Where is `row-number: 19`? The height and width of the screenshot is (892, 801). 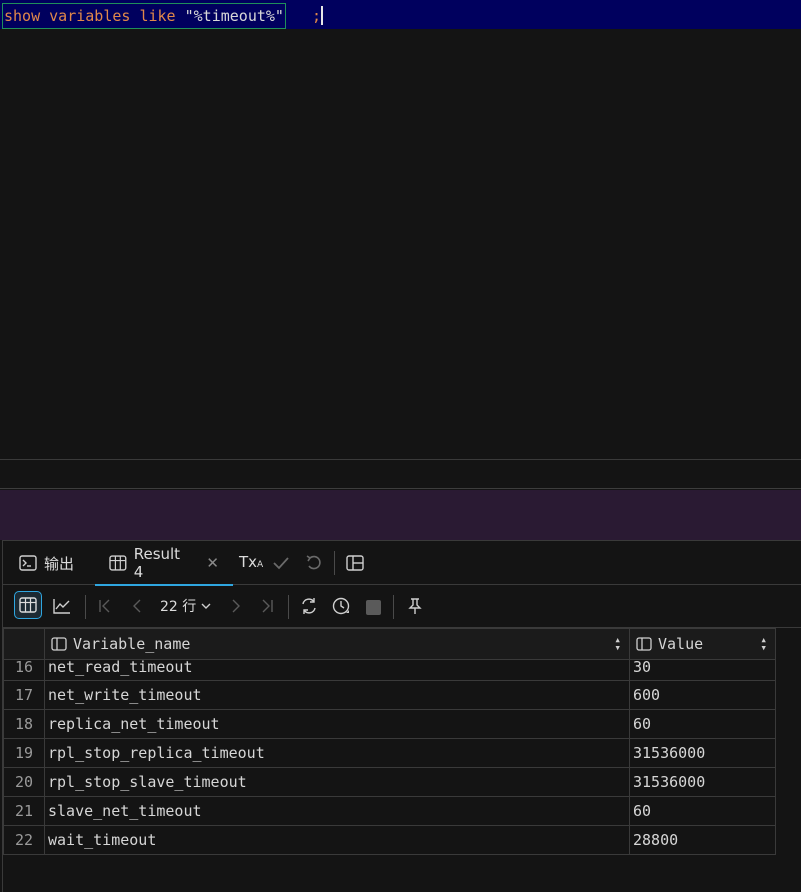 row-number: 19 is located at coordinates (24, 753).